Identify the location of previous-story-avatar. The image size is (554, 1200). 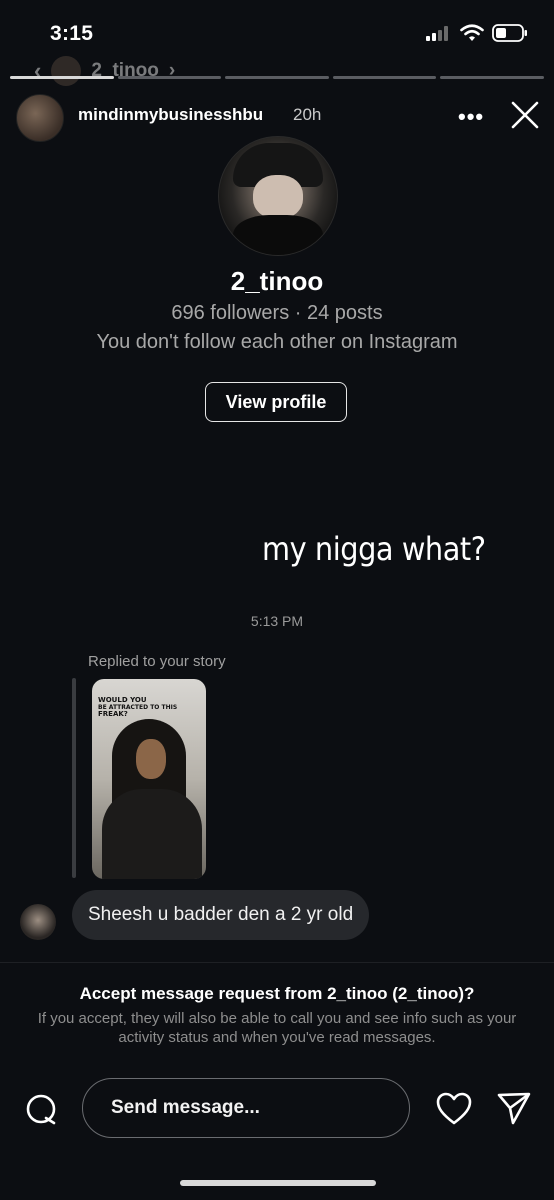
(66, 71).